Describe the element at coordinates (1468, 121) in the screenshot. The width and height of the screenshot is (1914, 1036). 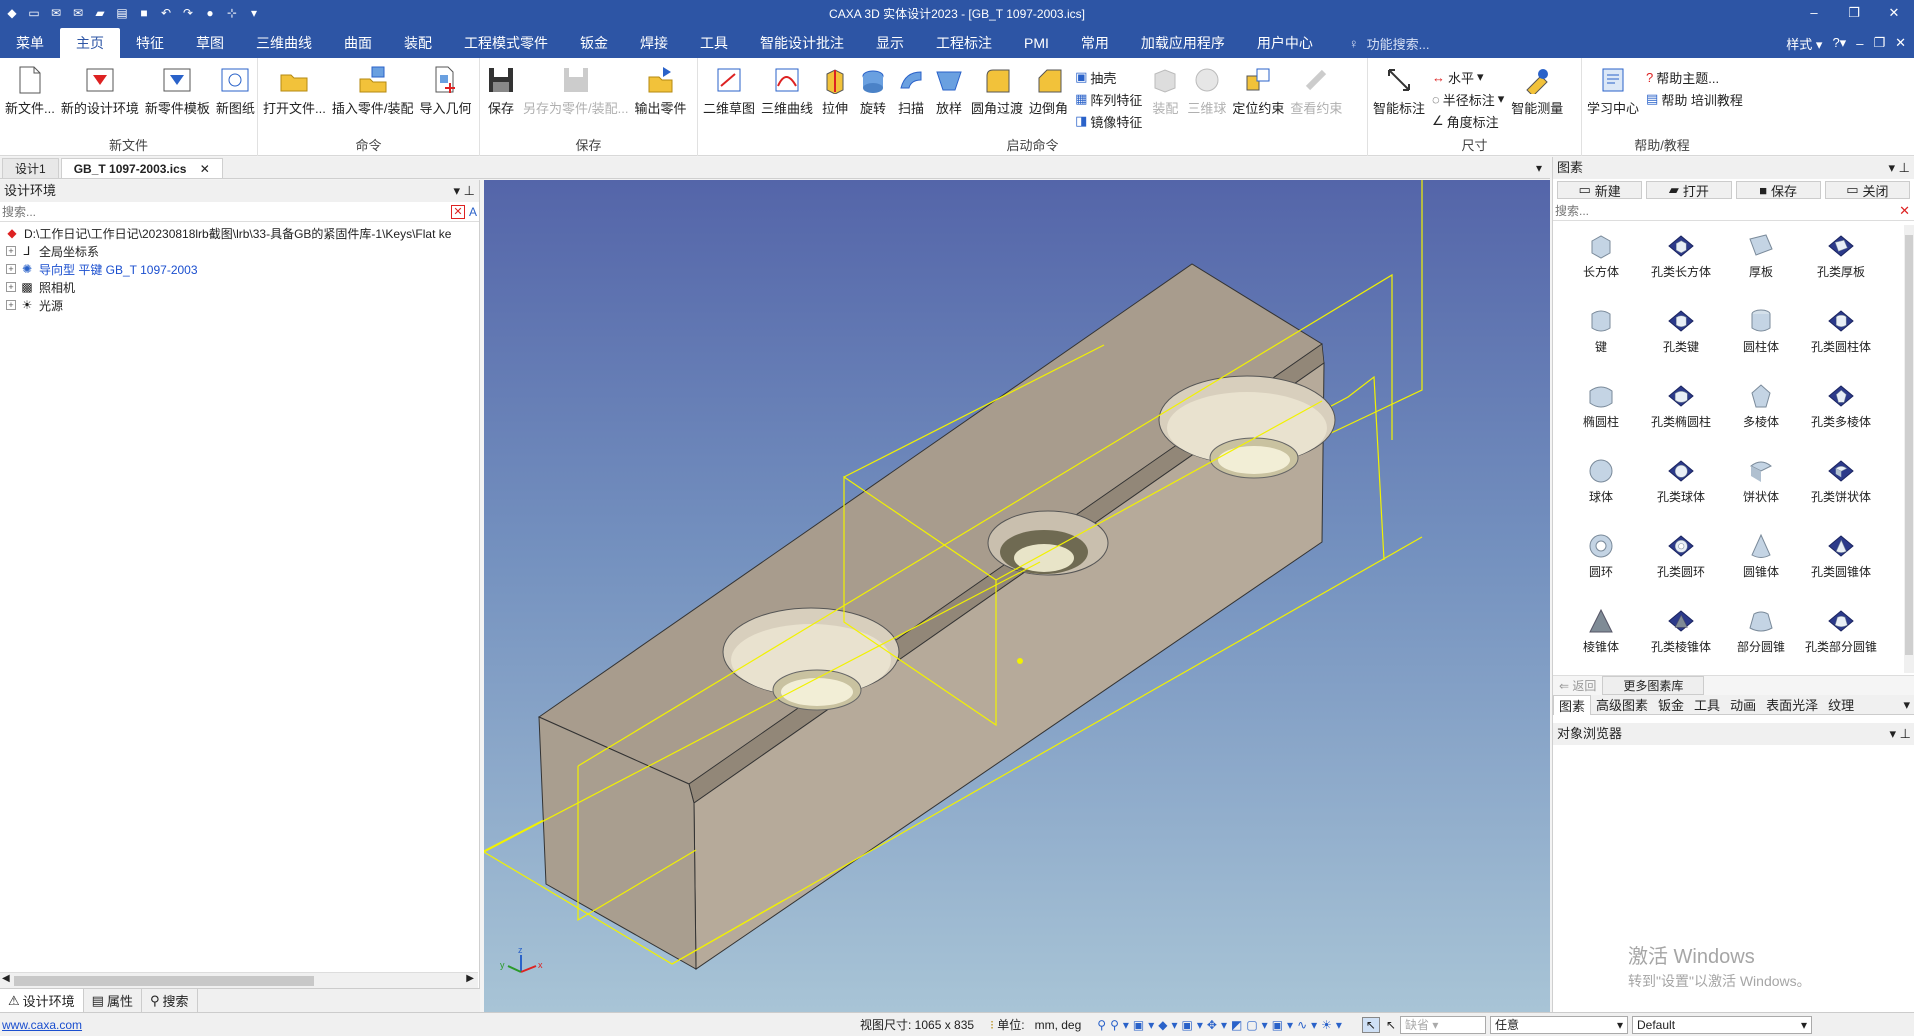
I see `angle-dim-button: ∠ 角度标注` at that location.